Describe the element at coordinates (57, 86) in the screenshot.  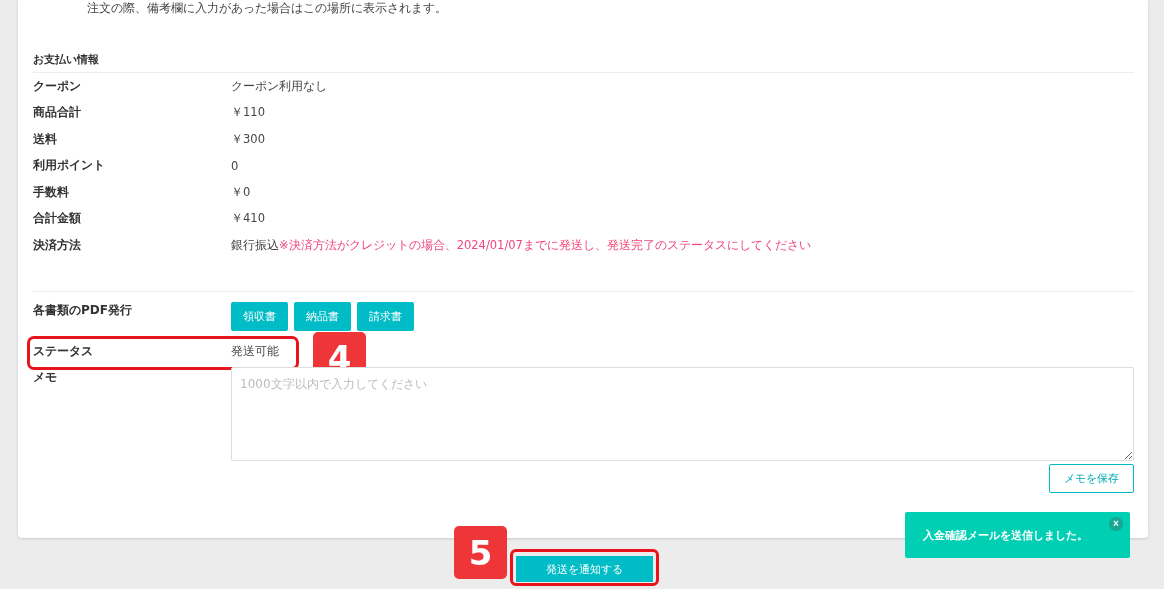
I see `field-label: クーポン` at that location.